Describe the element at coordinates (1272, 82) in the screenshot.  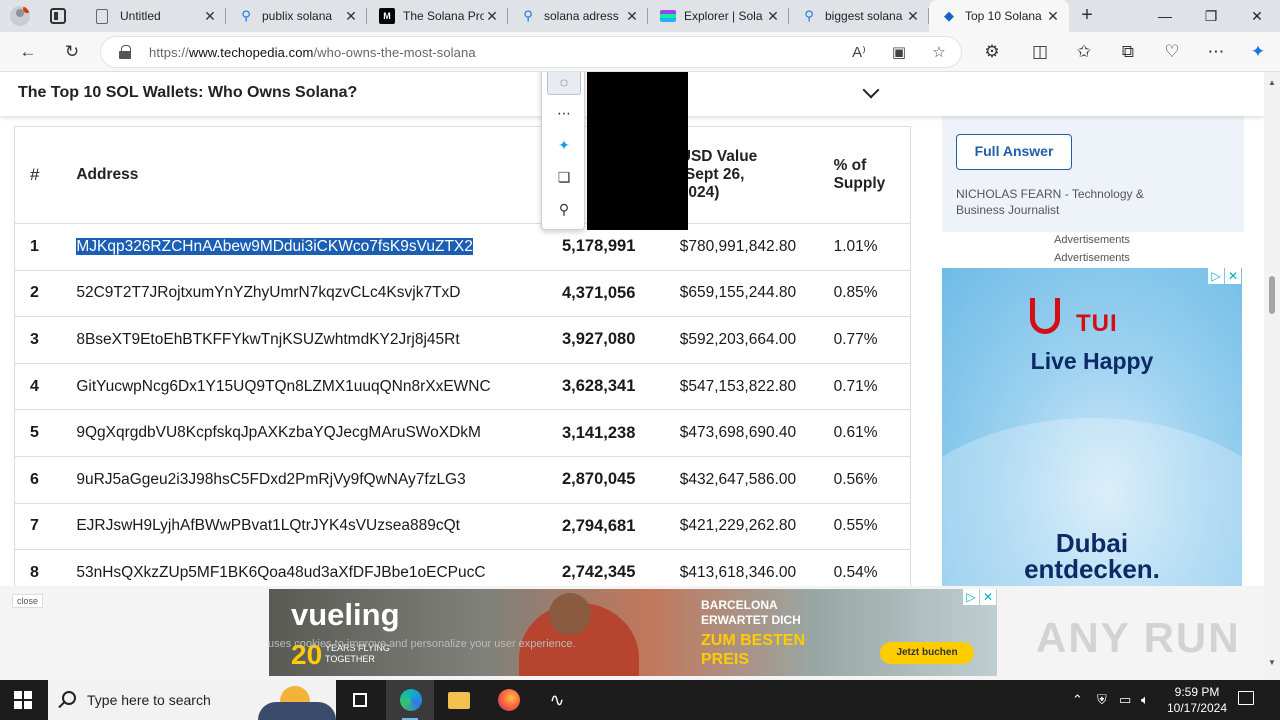
I see `scroll-up-icon: ▲` at that location.